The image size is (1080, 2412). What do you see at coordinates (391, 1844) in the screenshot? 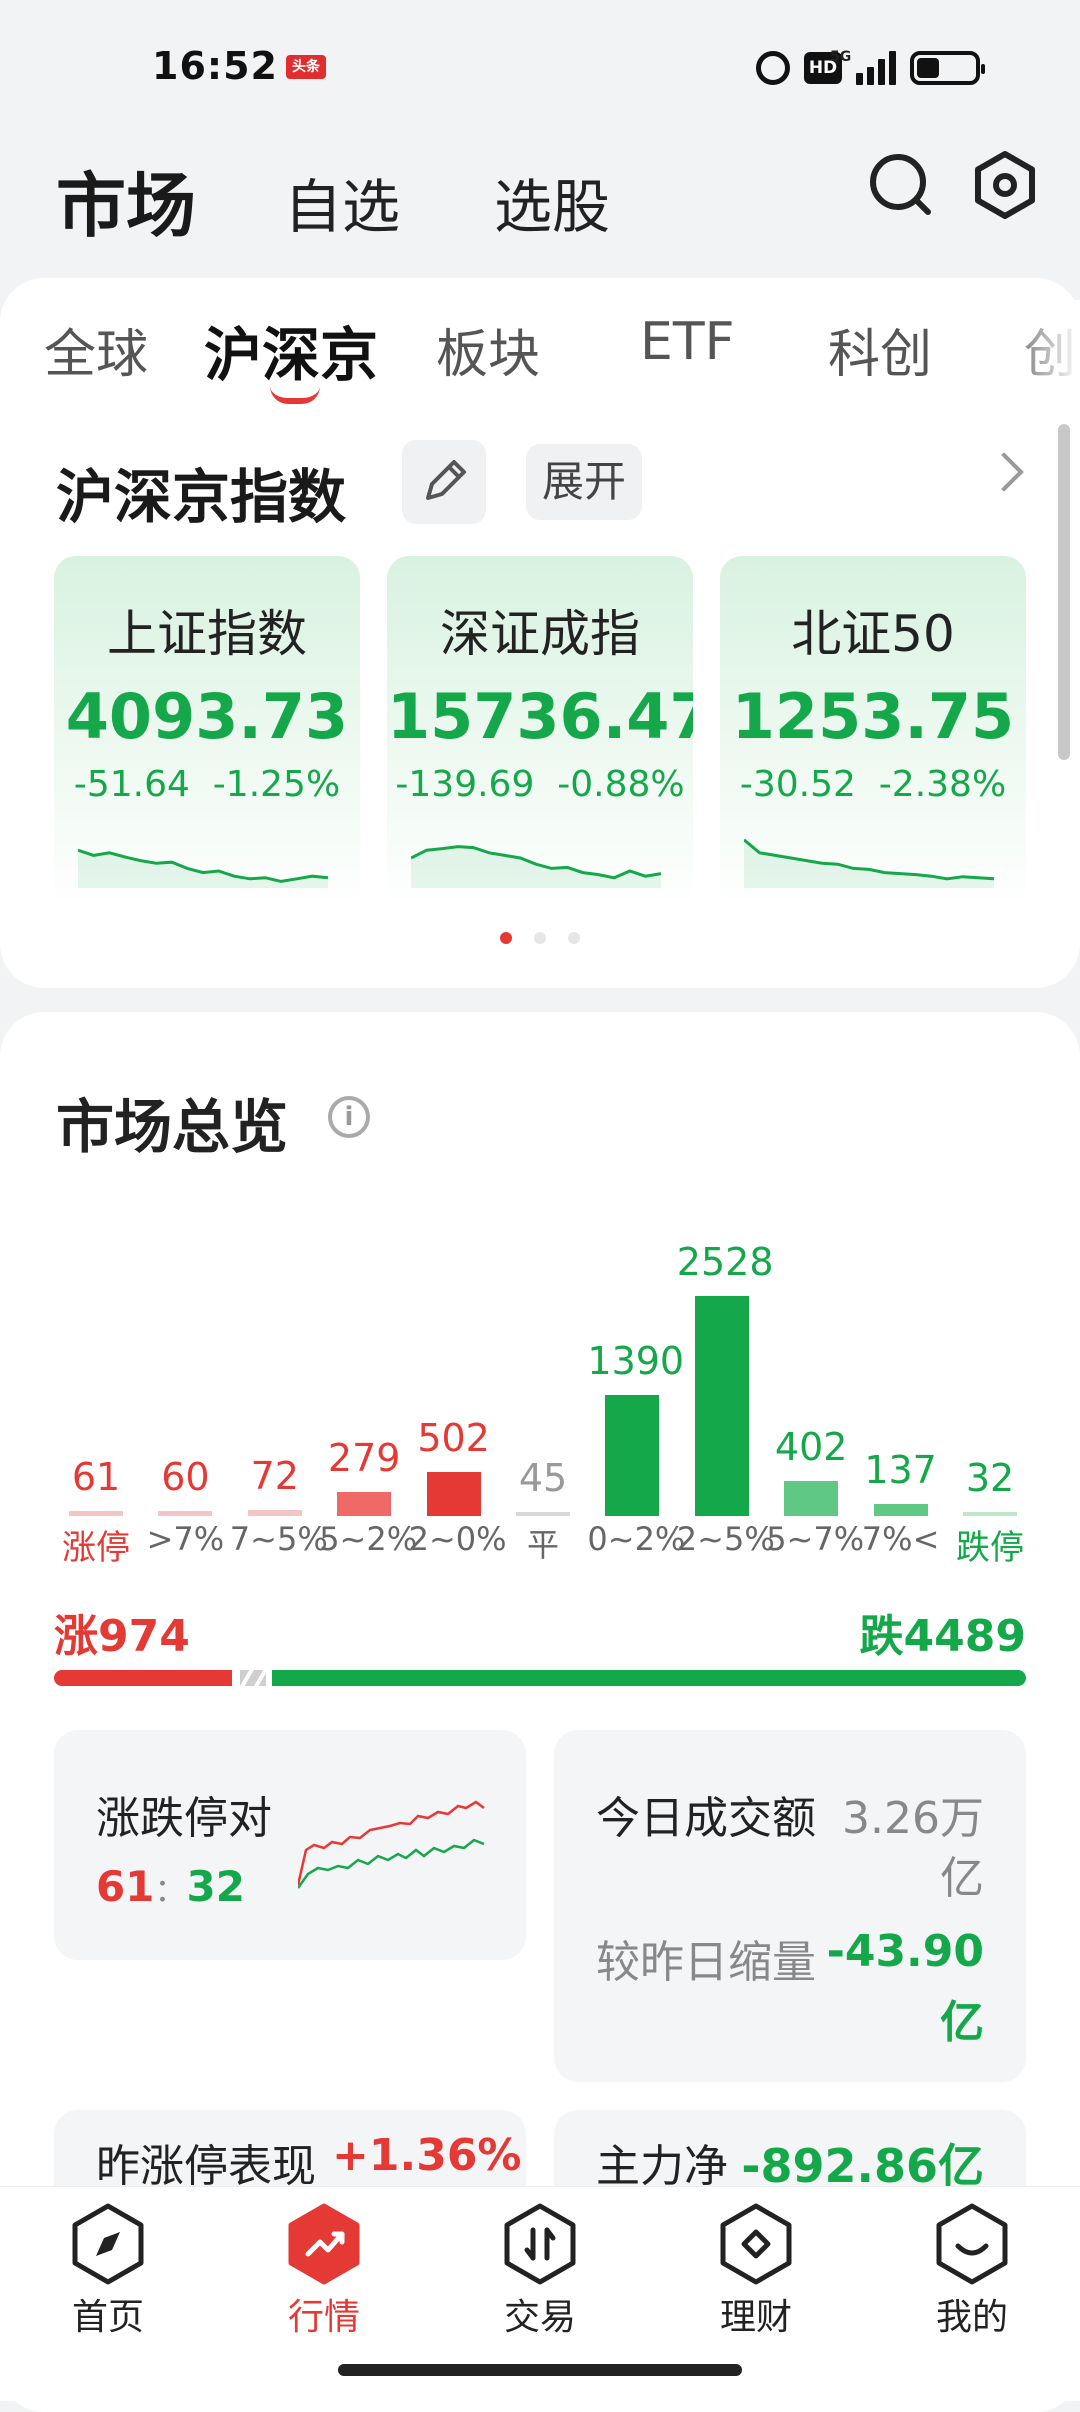
I see `limit-pair-chart` at bounding box center [391, 1844].